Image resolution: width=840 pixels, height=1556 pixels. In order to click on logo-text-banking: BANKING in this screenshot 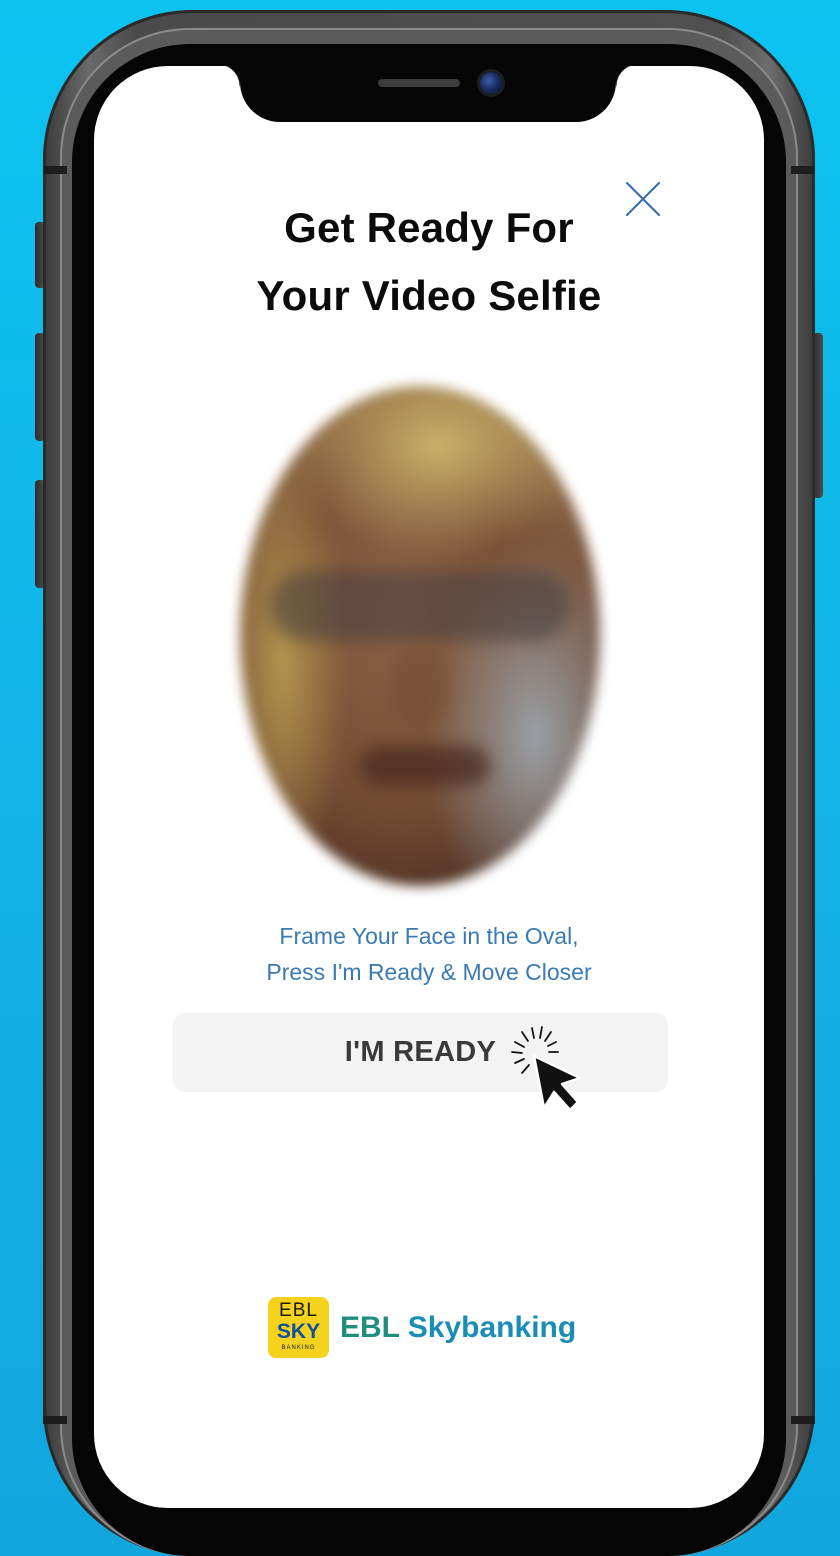, I will do `click(298, 1348)`.